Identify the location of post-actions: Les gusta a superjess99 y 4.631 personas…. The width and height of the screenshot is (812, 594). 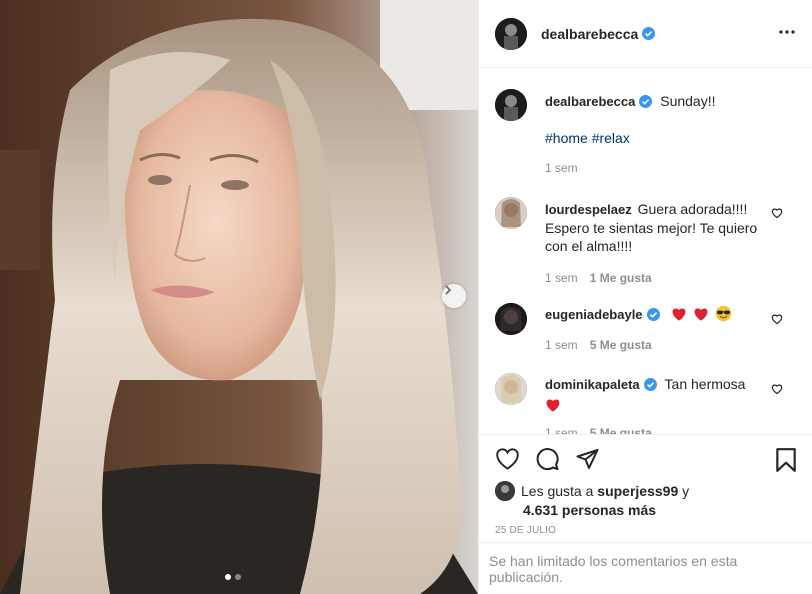
(645, 488).